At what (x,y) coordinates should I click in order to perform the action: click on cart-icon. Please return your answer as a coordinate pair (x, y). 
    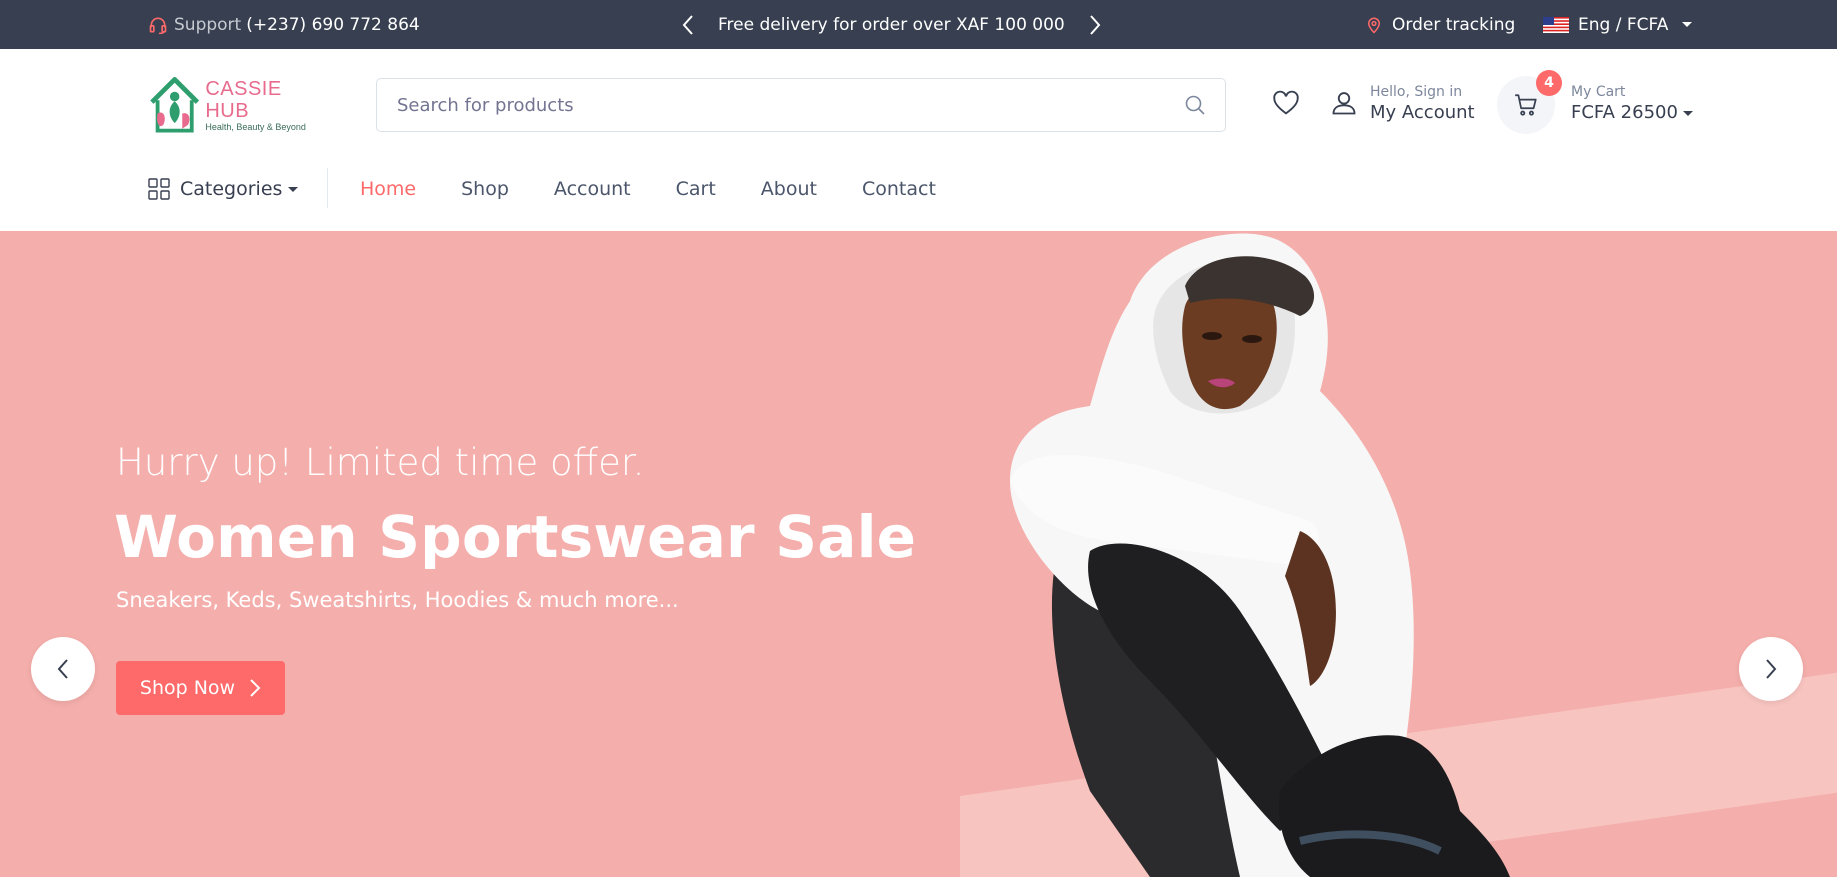
    Looking at the image, I should click on (1526, 105).